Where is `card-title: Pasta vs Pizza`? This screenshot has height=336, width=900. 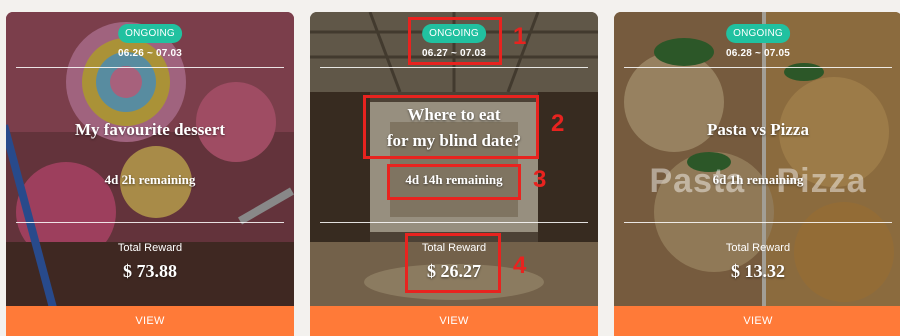 card-title: Pasta vs Pizza is located at coordinates (758, 129).